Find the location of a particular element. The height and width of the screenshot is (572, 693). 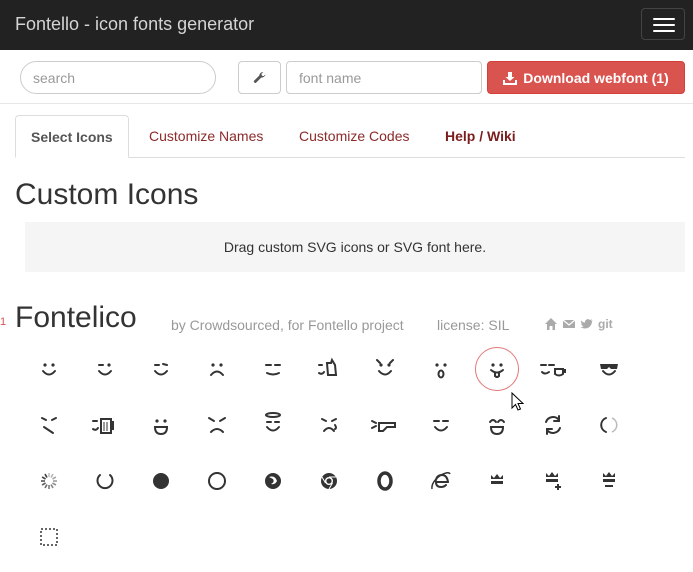

chrome-icon is located at coordinates (329, 481).